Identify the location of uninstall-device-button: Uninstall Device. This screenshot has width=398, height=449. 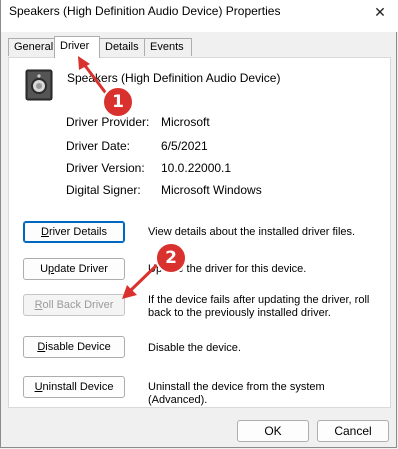
(74, 387).